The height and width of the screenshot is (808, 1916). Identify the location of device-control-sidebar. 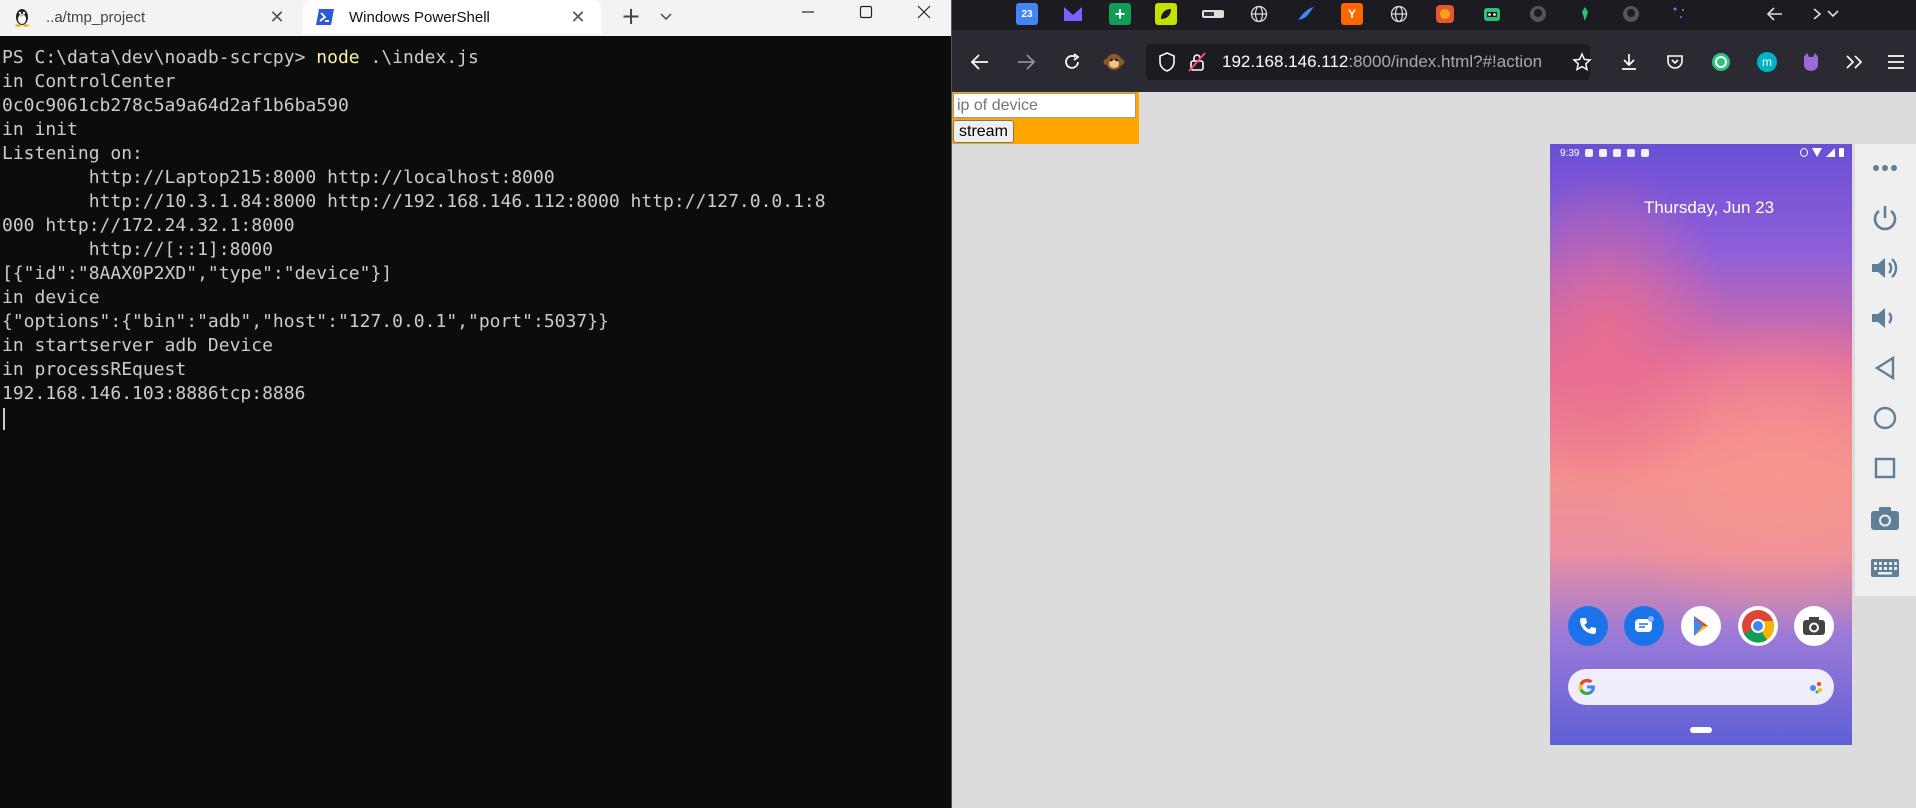
(1885, 370).